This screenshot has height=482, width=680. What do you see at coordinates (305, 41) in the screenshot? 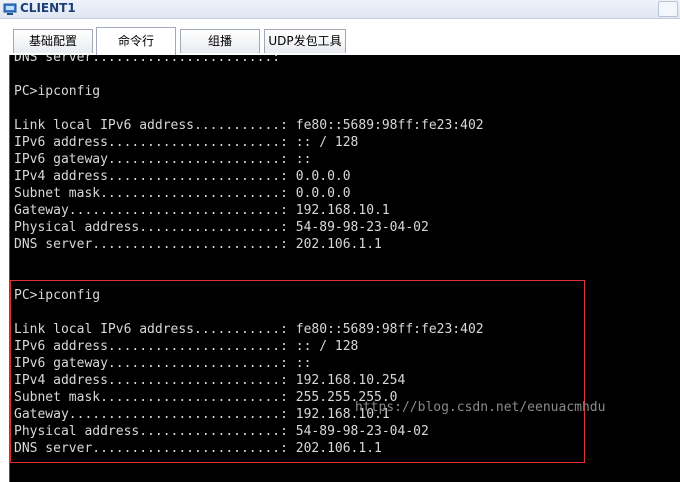
I see `tab-udp-tool: UDP发包工具` at bounding box center [305, 41].